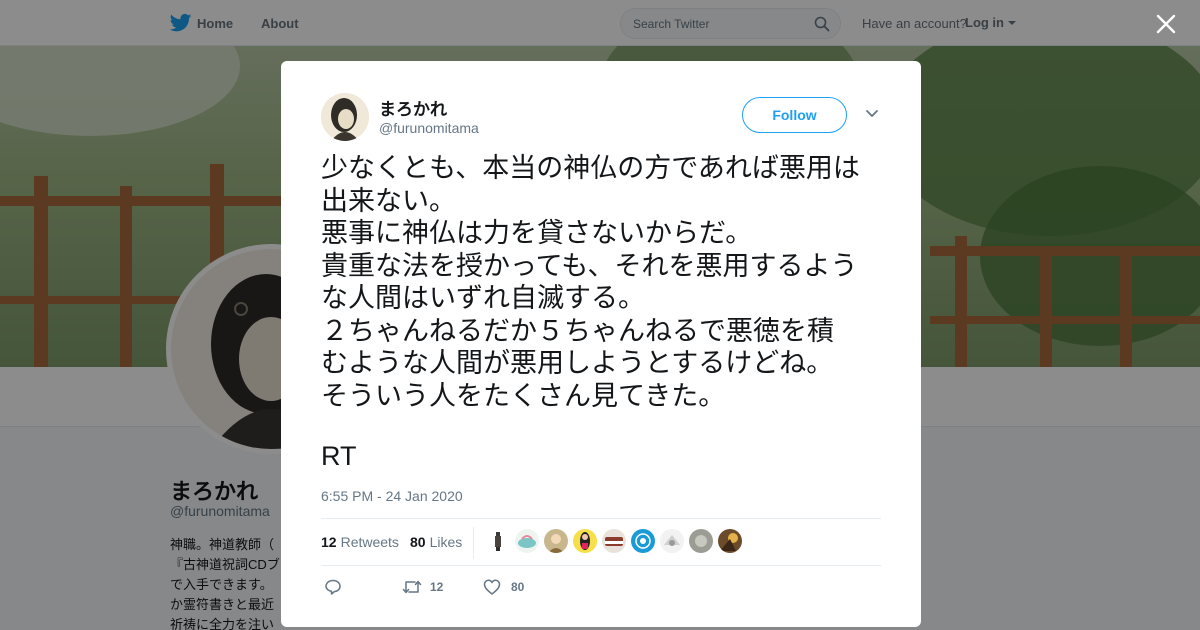 This screenshot has height=630, width=1200. Describe the element at coordinates (429, 128) in the screenshot. I see `author-handle: @furunomitama` at that location.